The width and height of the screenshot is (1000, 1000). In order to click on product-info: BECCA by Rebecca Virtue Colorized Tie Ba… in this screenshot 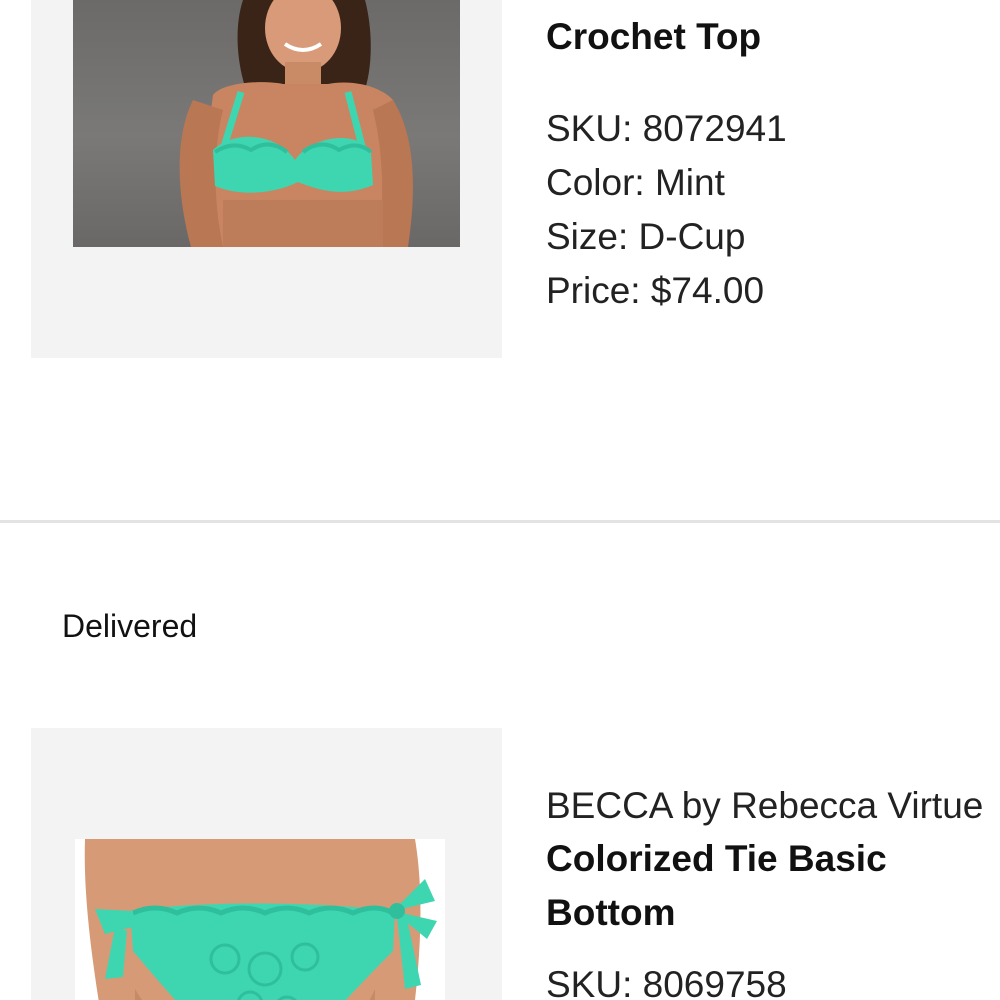, I will do `click(773, 890)`.